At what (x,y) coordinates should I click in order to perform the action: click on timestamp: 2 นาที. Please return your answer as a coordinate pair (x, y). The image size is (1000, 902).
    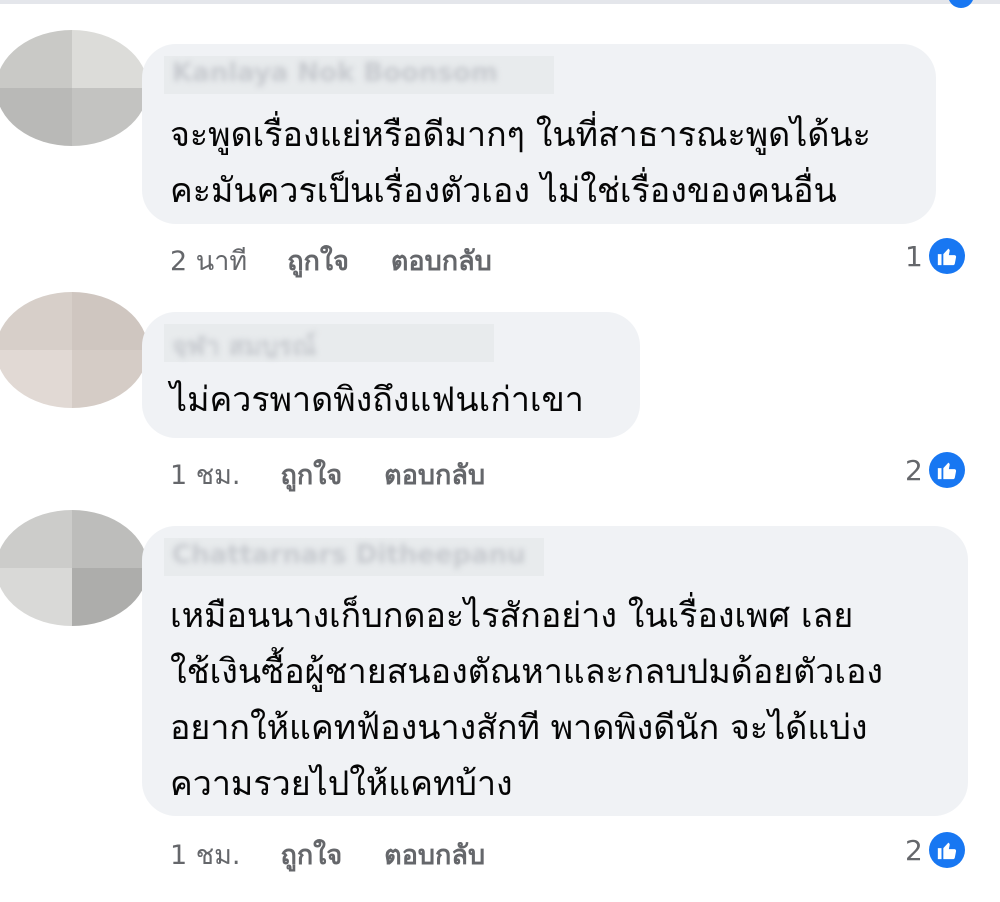
    Looking at the image, I should click on (208, 260).